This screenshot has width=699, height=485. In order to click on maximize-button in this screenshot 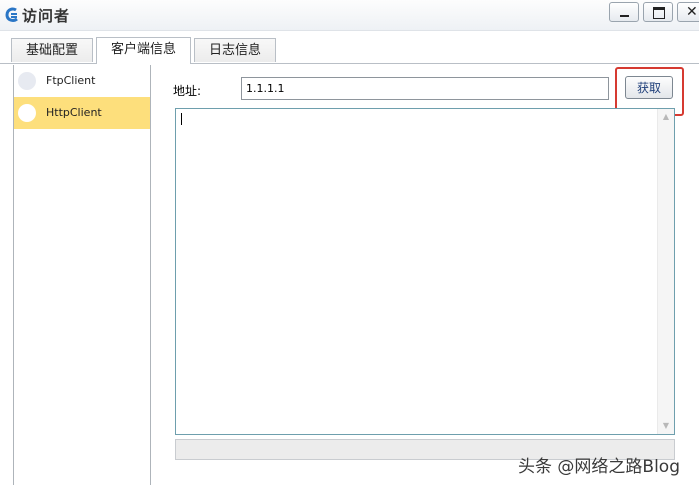, I will do `click(658, 12)`.